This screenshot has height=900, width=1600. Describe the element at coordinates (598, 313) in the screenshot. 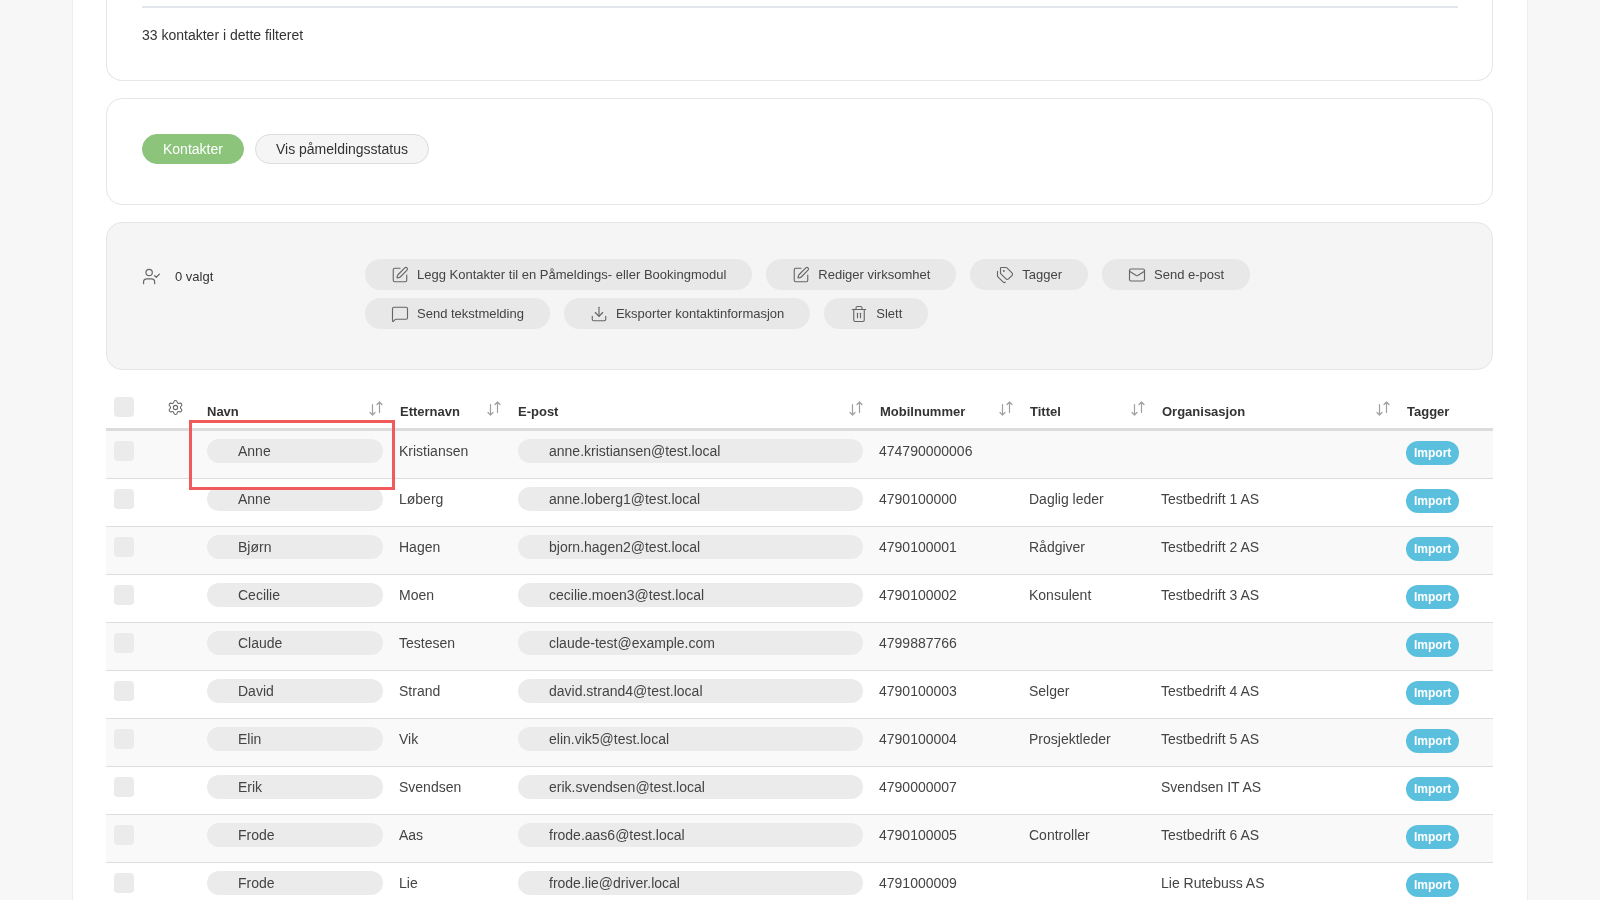

I see `download-icon` at that location.